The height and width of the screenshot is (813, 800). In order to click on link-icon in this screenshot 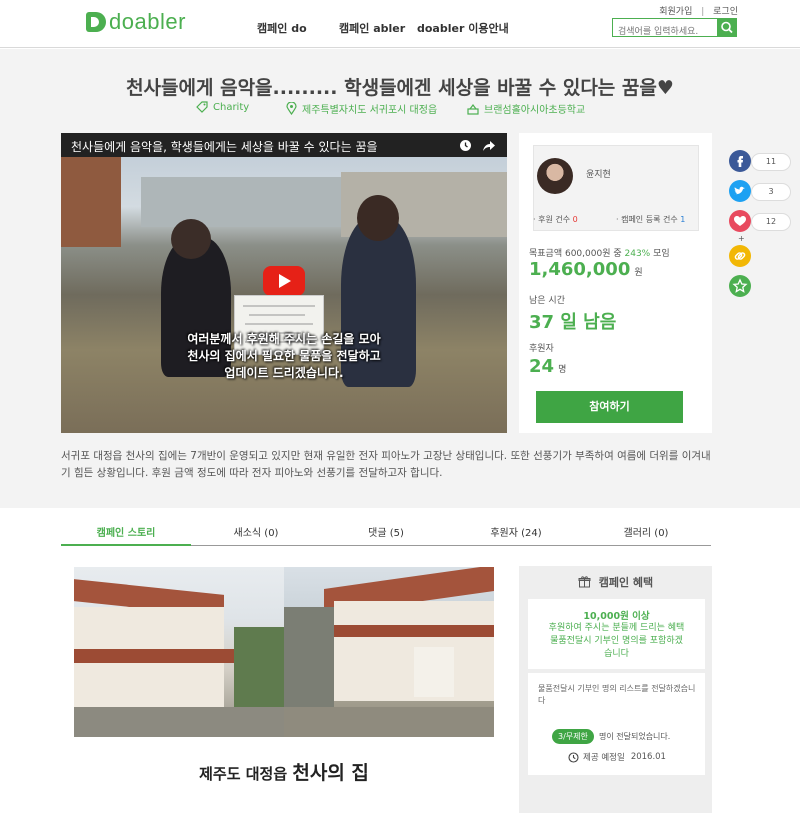, I will do `click(740, 256)`.